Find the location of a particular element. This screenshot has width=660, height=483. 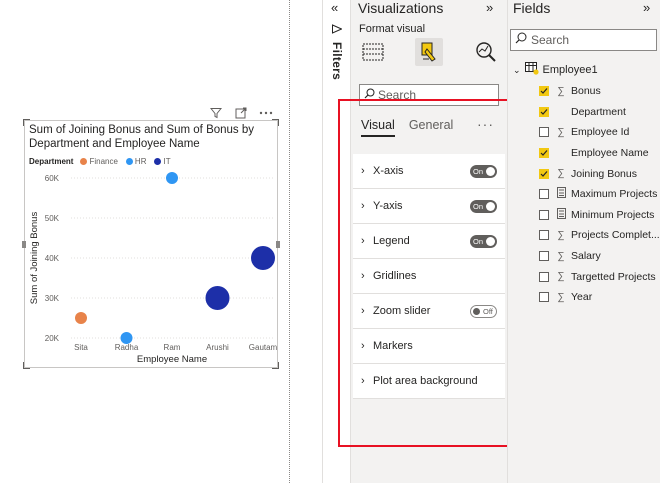

format-search-input is located at coordinates (437, 95).